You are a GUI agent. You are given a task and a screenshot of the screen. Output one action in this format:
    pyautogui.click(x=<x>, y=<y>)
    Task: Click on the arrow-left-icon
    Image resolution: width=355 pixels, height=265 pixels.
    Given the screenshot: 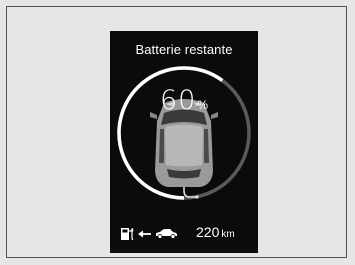 What is the action you would take?
    pyautogui.click(x=144, y=234)
    